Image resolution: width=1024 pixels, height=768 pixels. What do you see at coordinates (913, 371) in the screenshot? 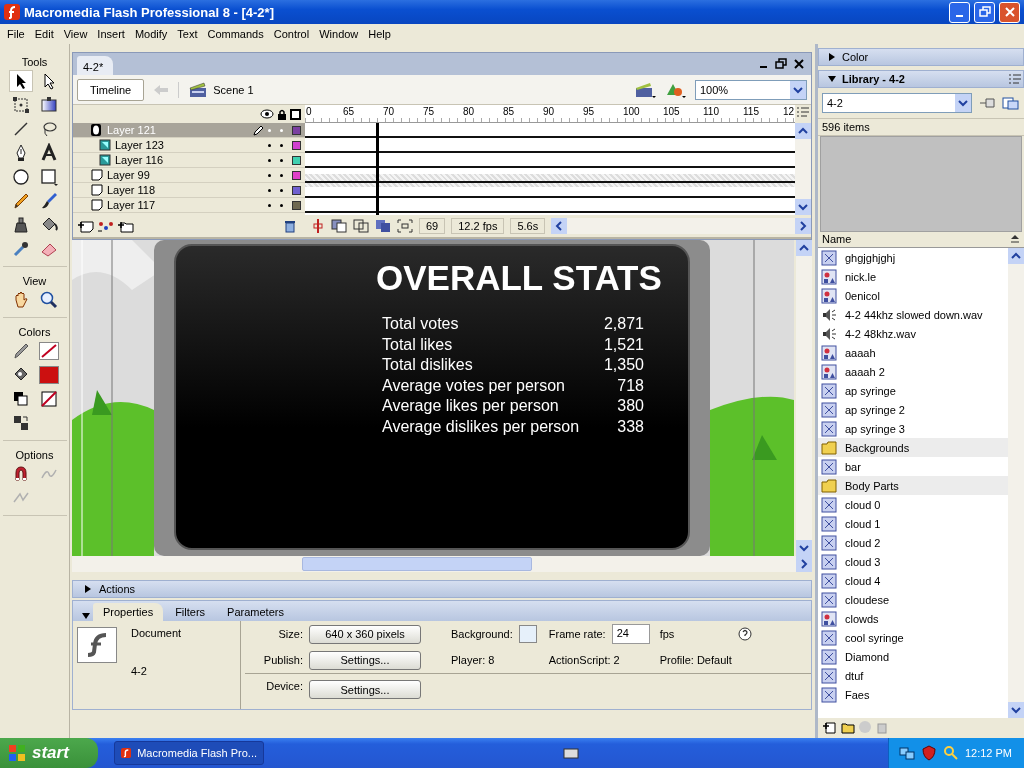
I see `library-item: aaaah 2` at bounding box center [913, 371].